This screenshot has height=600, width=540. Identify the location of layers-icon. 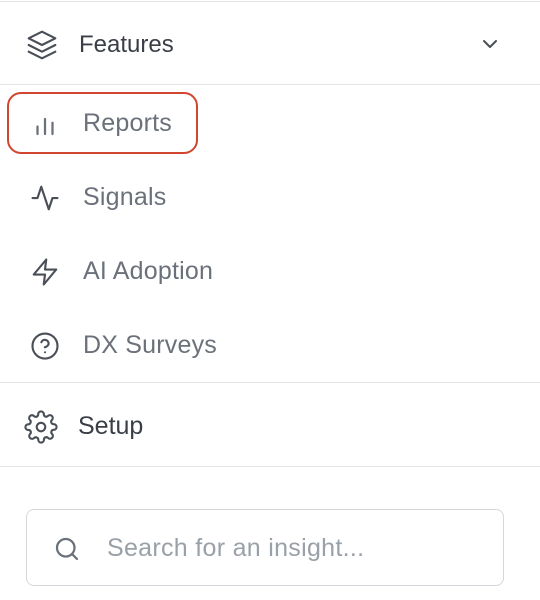
(42, 45).